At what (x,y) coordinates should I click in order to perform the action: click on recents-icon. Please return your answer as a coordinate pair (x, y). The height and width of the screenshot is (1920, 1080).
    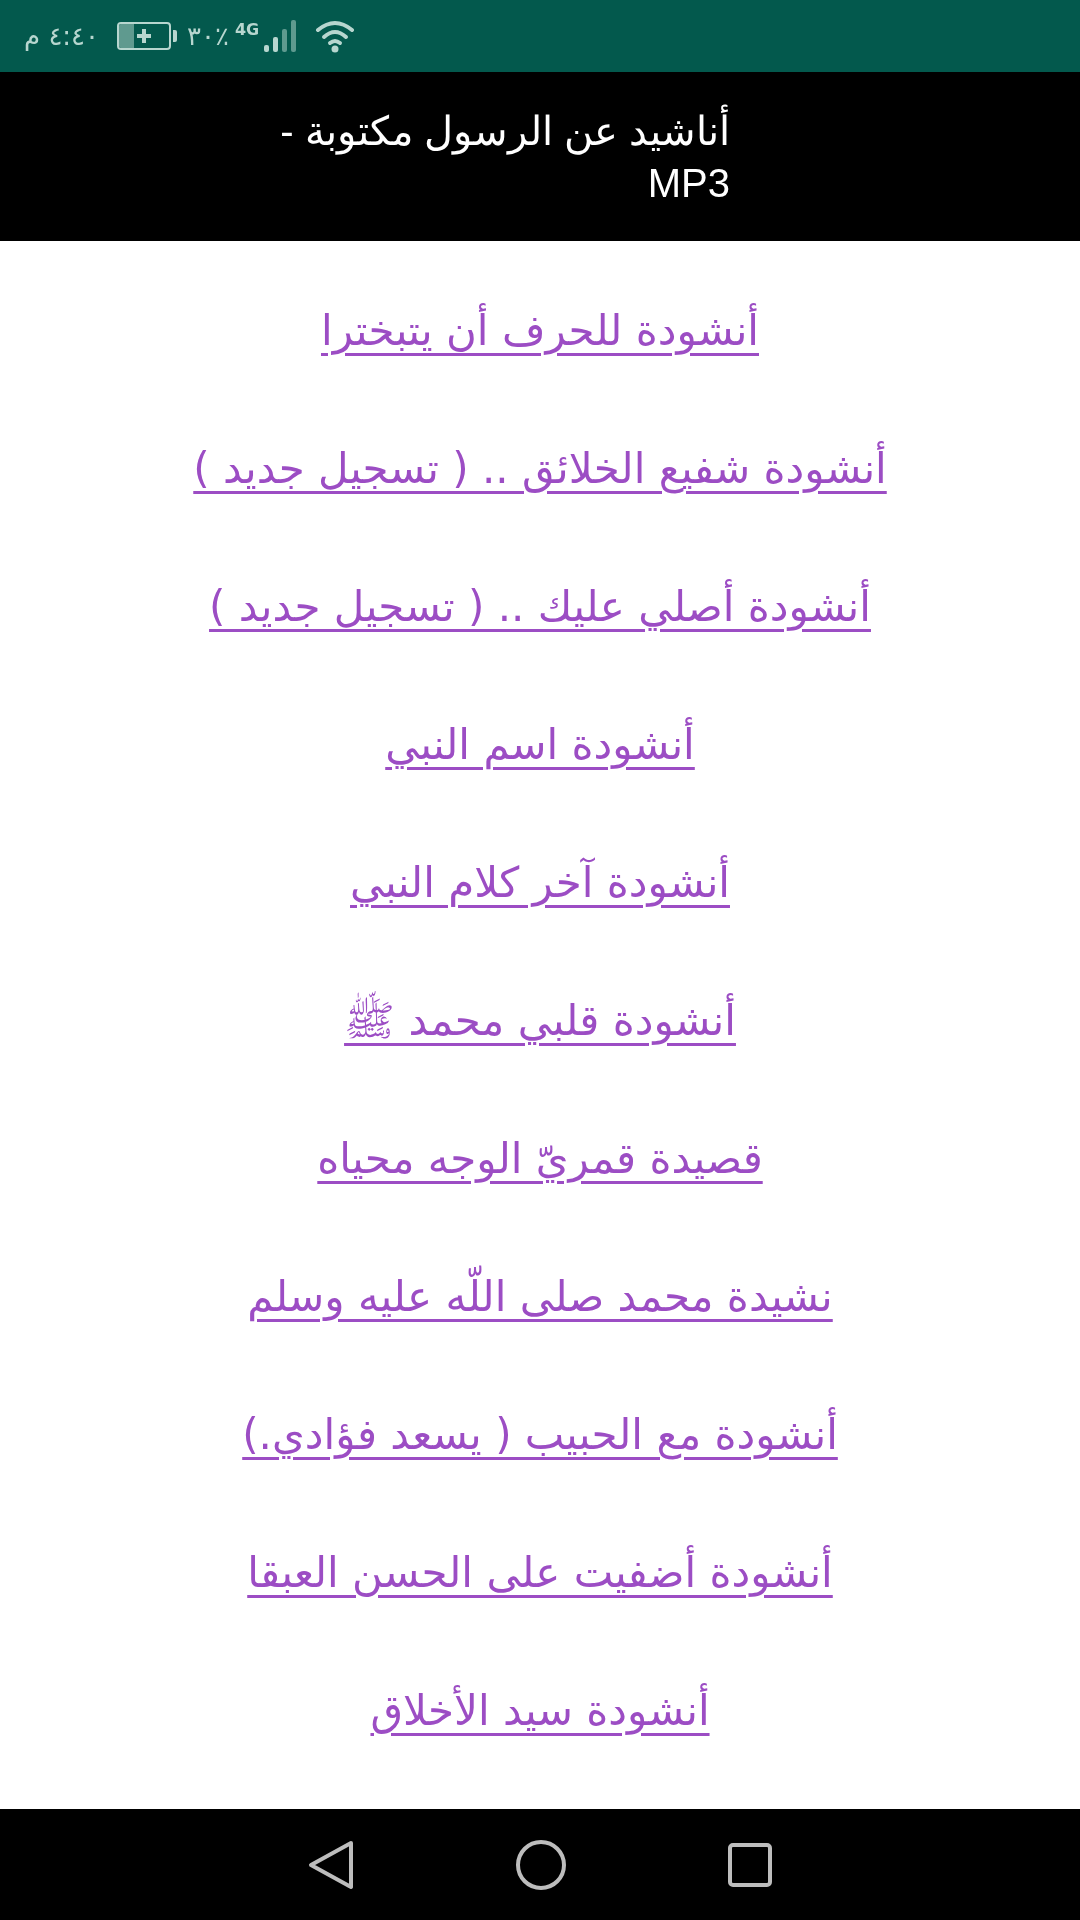
    Looking at the image, I should click on (750, 1864).